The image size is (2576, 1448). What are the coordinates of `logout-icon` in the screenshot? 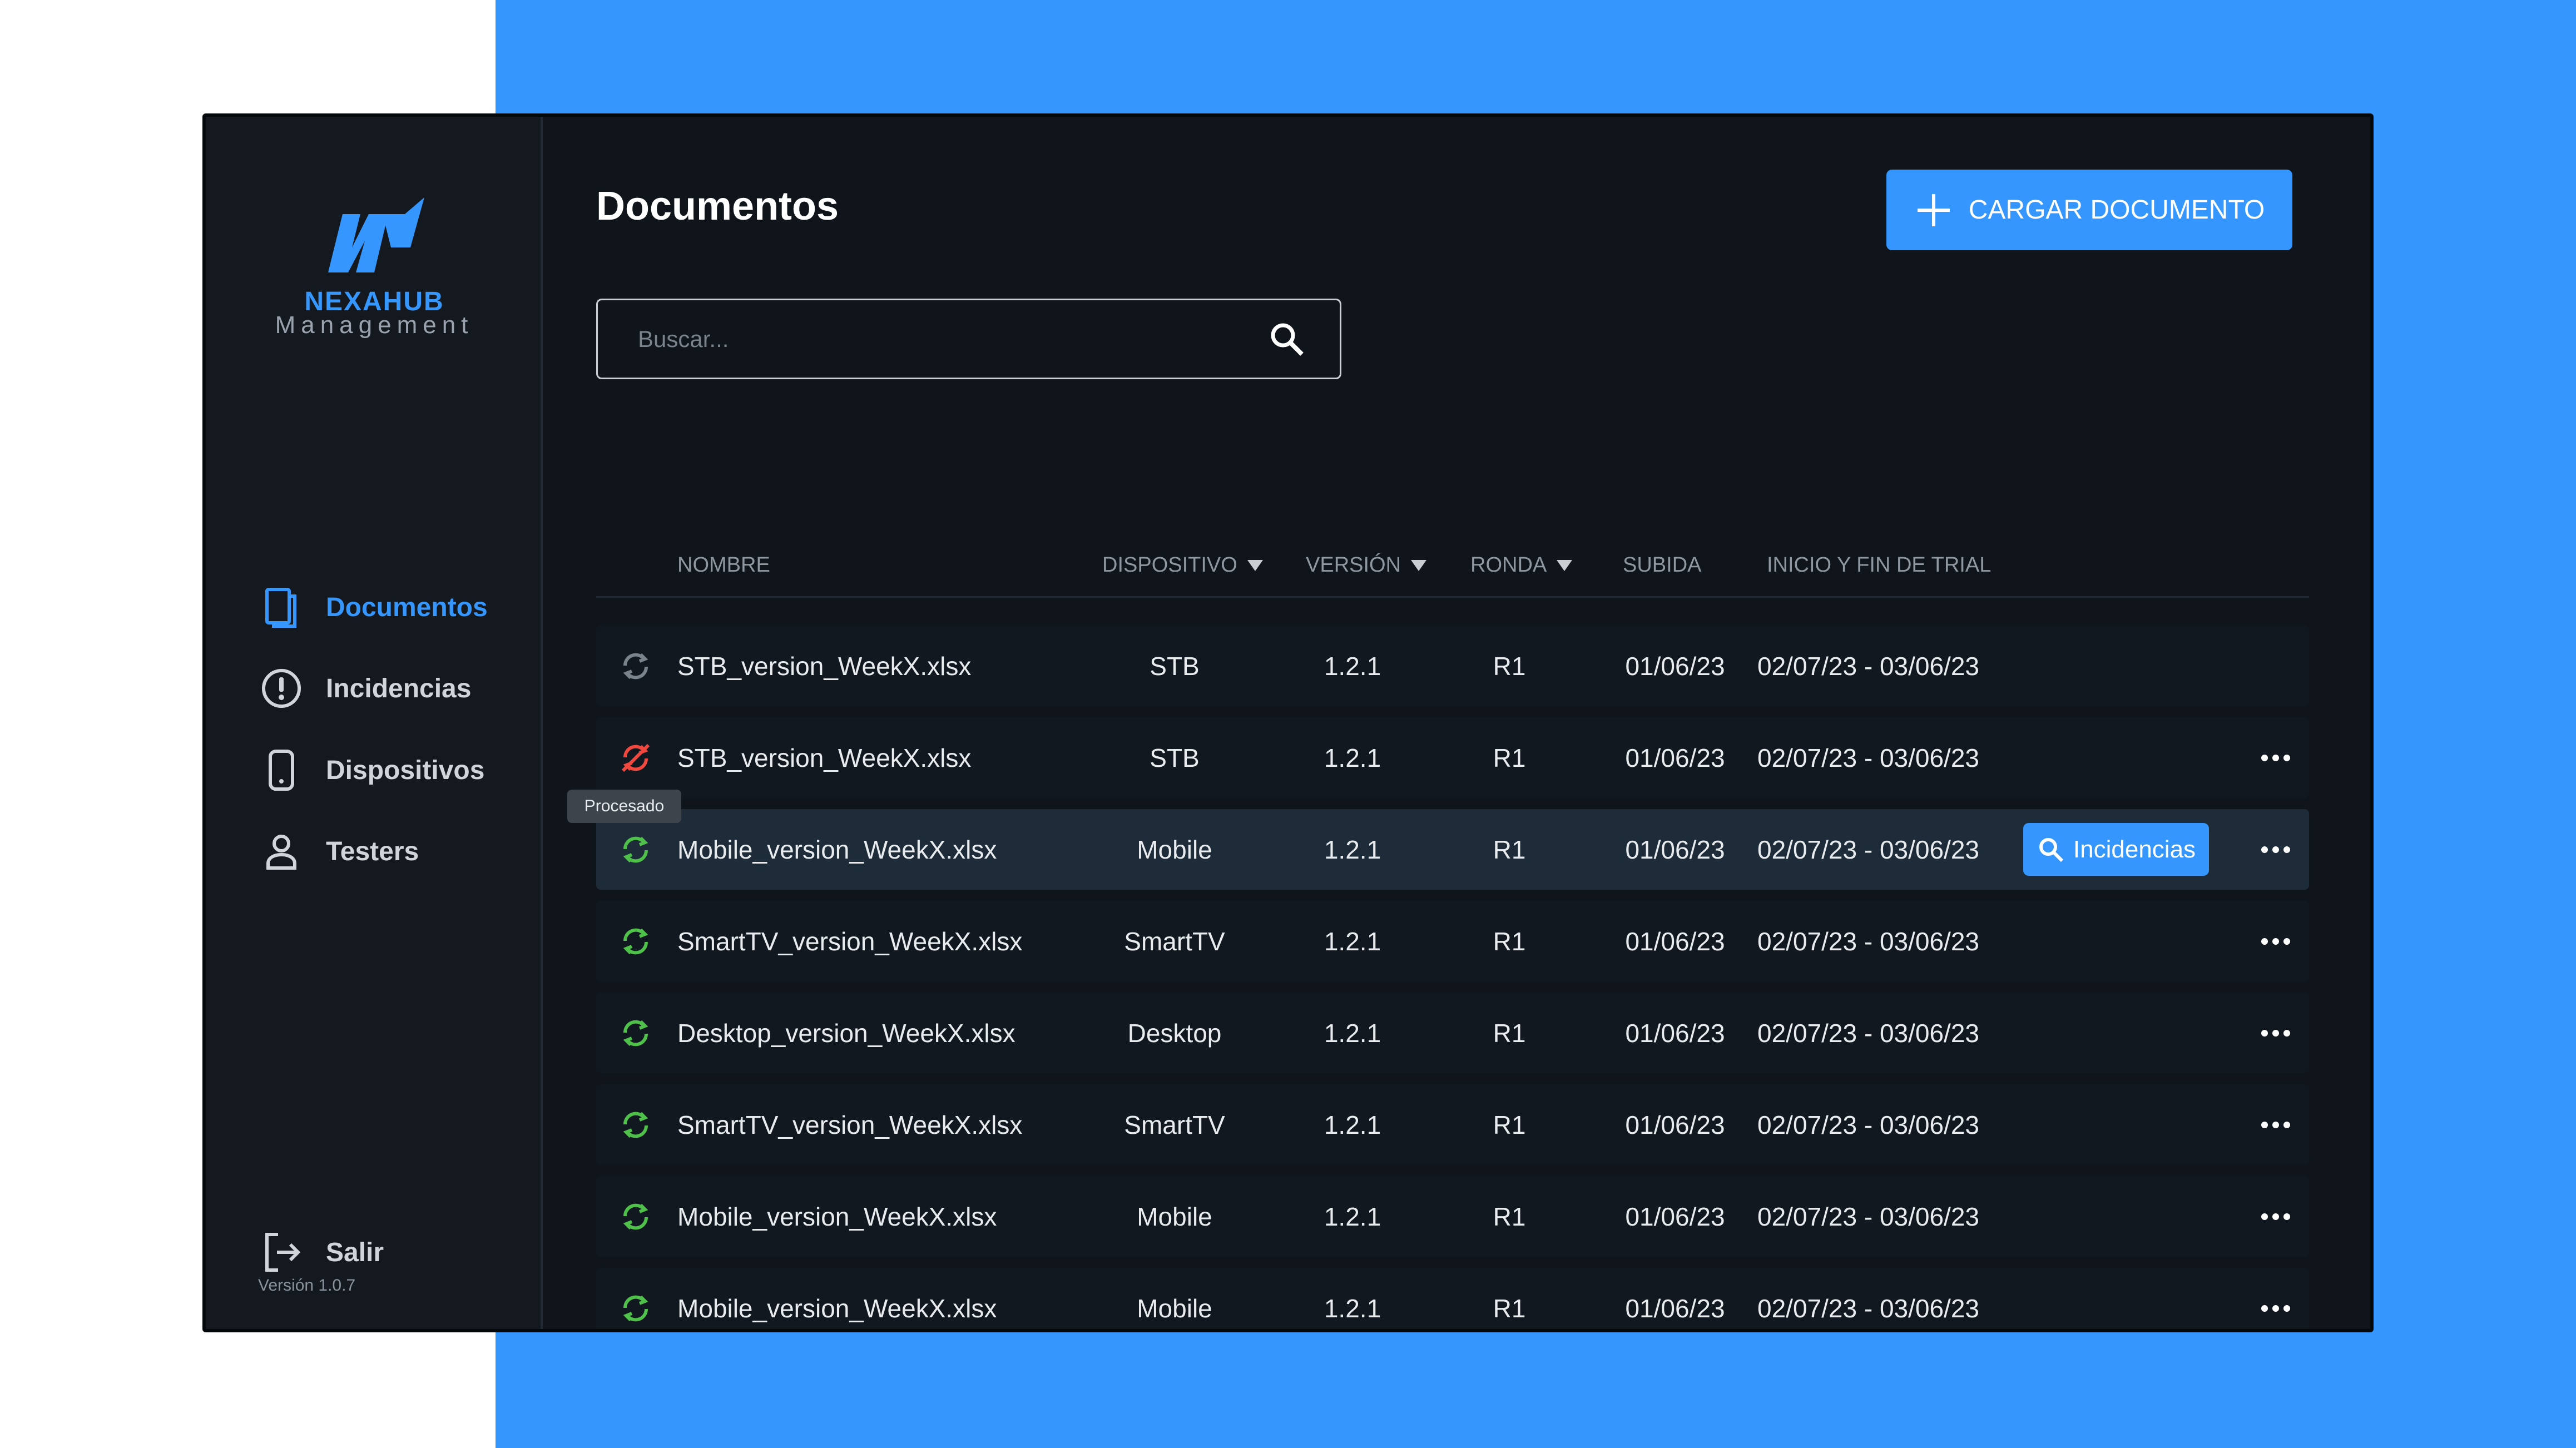 It's located at (283, 1252).